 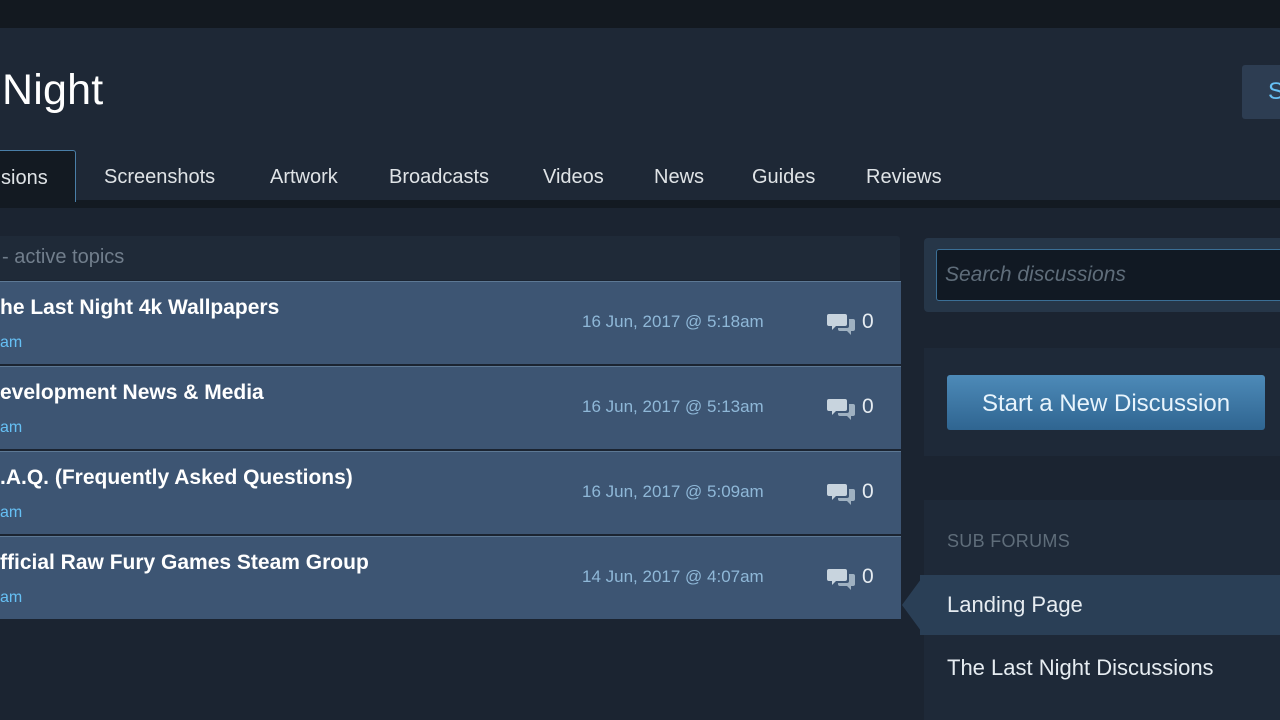 What do you see at coordinates (439, 176) in the screenshot?
I see `tab-broadcasts: Broadcasts` at bounding box center [439, 176].